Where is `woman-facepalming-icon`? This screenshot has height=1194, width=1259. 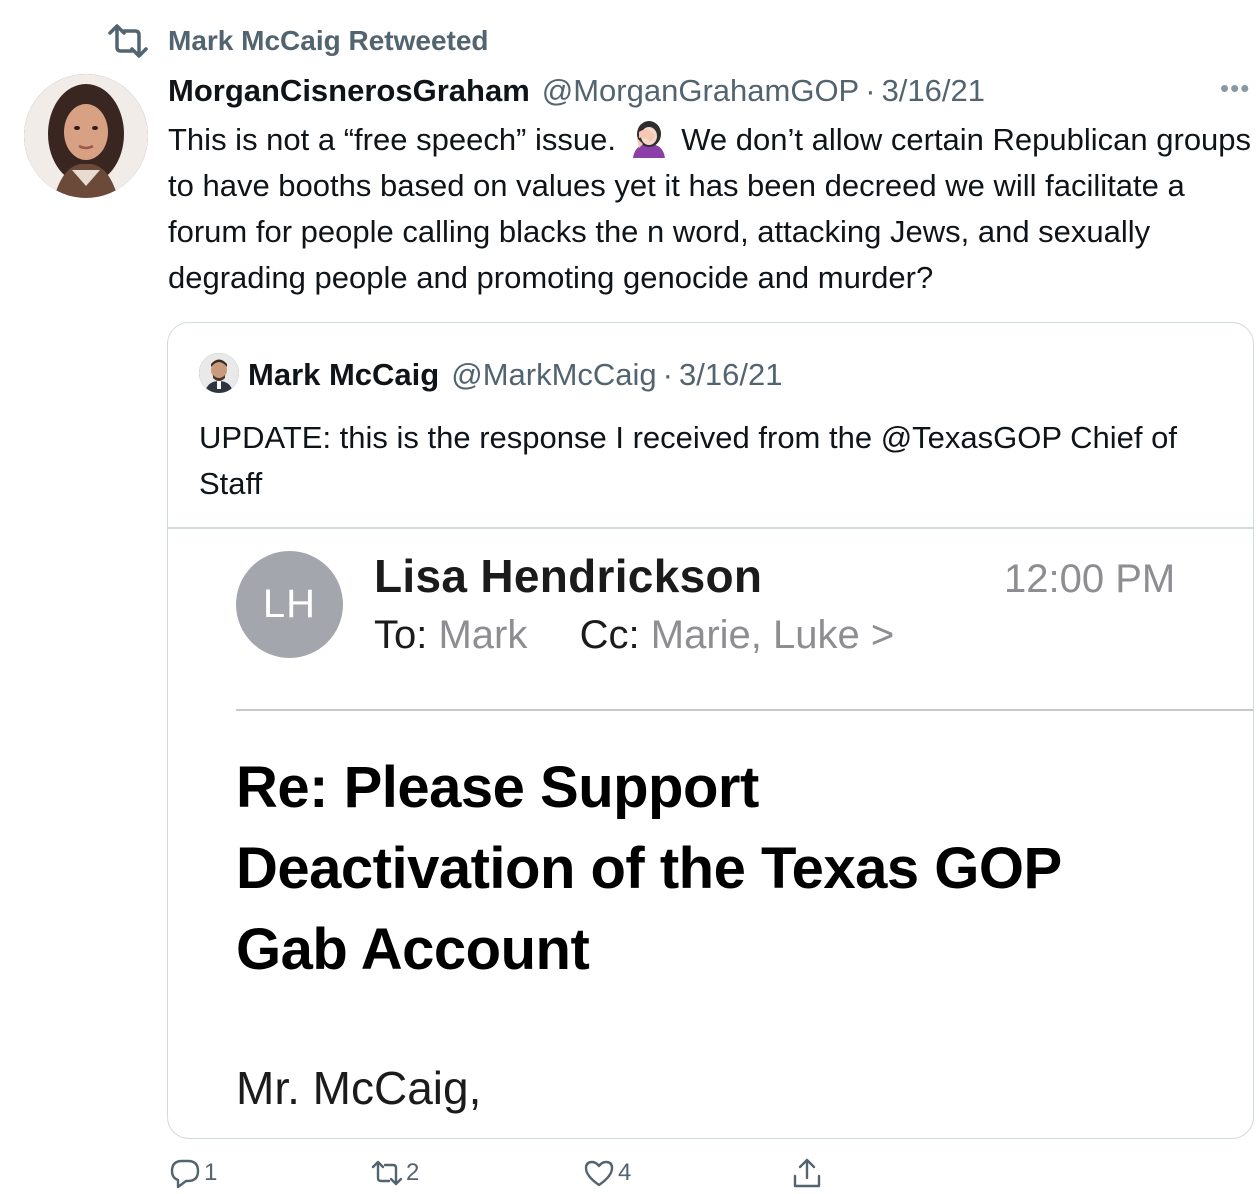 woman-facepalming-icon is located at coordinates (649, 139).